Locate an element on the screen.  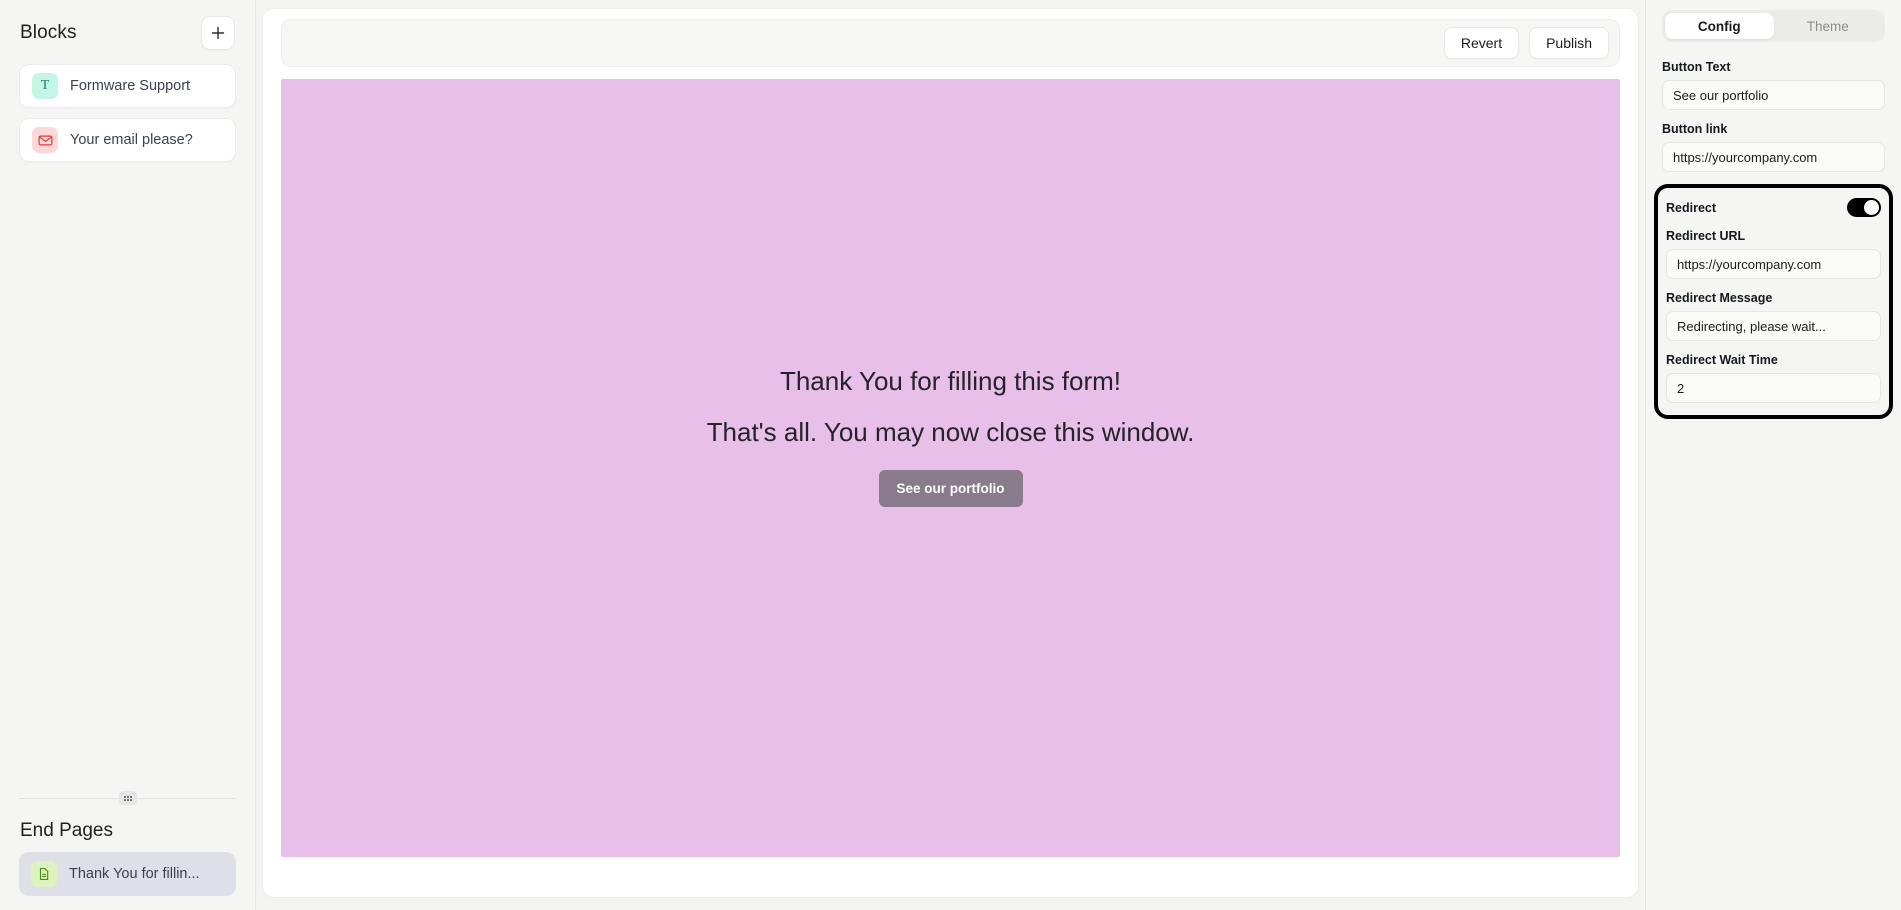
preview-heading: Thank You for filling this form! is located at coordinates (950, 380).